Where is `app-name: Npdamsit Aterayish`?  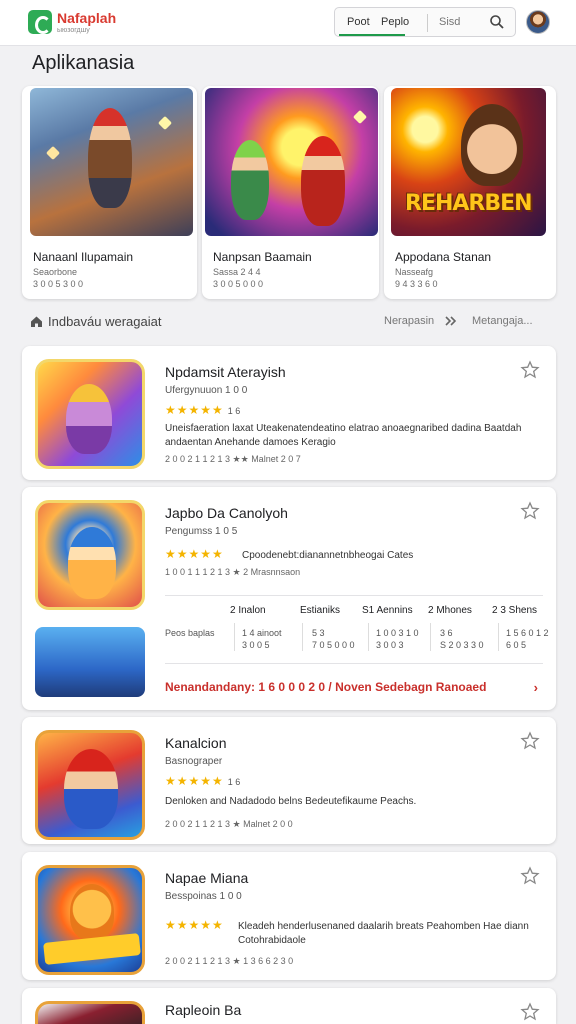
app-name: Npdamsit Aterayish is located at coordinates (225, 372).